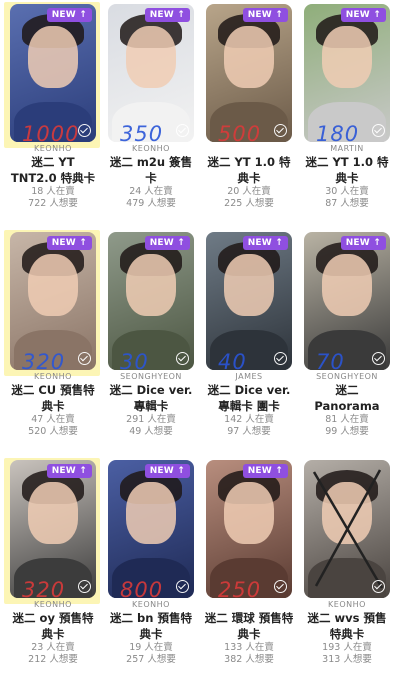 The image size is (400, 682). What do you see at coordinates (249, 107) in the screenshot?
I see `photocard-item: NEW ↑ 500 迷二 YT 1.0 特典卡 20 人在賣 225 人想要` at bounding box center [249, 107].